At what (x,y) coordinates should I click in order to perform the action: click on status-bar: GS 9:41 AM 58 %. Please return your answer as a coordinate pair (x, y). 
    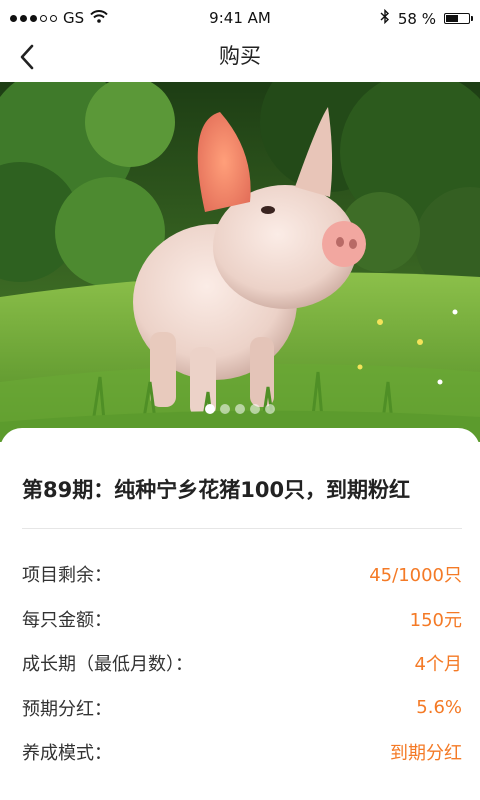
    Looking at the image, I should click on (240, 18).